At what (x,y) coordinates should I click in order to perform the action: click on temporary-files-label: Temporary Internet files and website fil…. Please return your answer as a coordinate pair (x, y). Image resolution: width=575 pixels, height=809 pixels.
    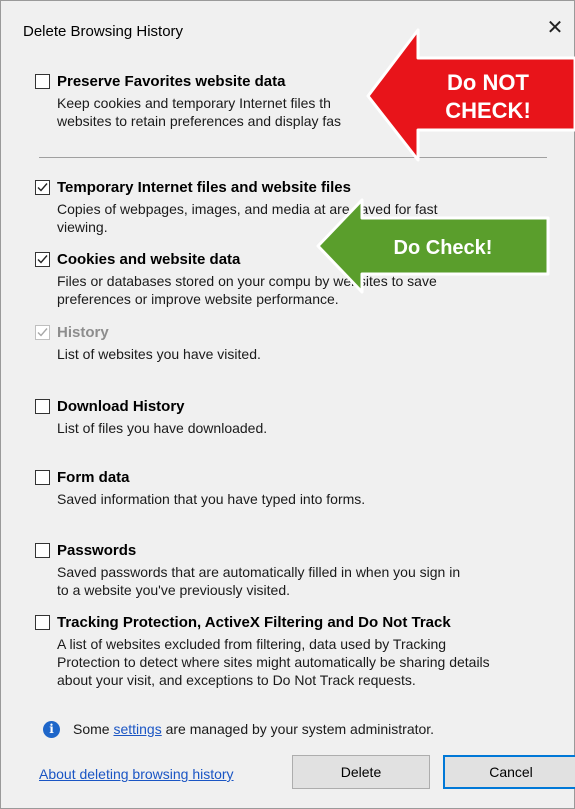
    Looking at the image, I should click on (204, 187).